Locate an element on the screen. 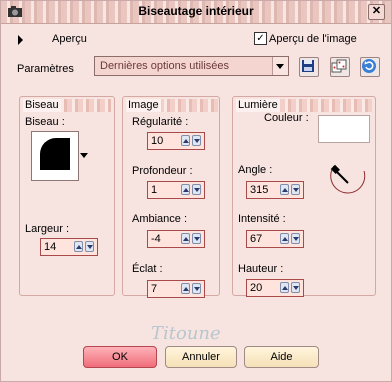 The width and height of the screenshot is (392, 382). close-button: ✕ is located at coordinates (376, 12).